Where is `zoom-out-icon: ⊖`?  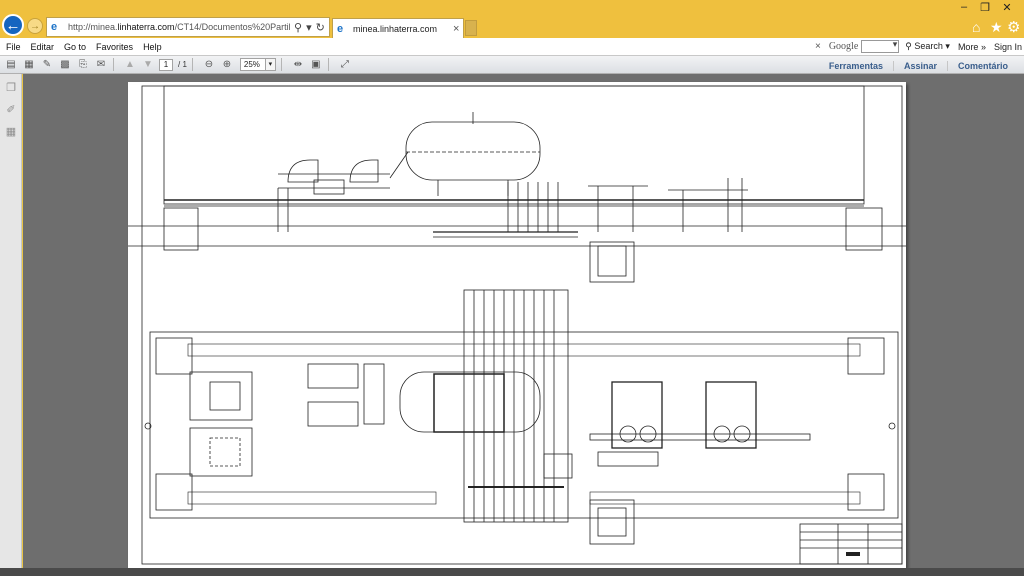
zoom-out-icon: ⊖ is located at coordinates (209, 65).